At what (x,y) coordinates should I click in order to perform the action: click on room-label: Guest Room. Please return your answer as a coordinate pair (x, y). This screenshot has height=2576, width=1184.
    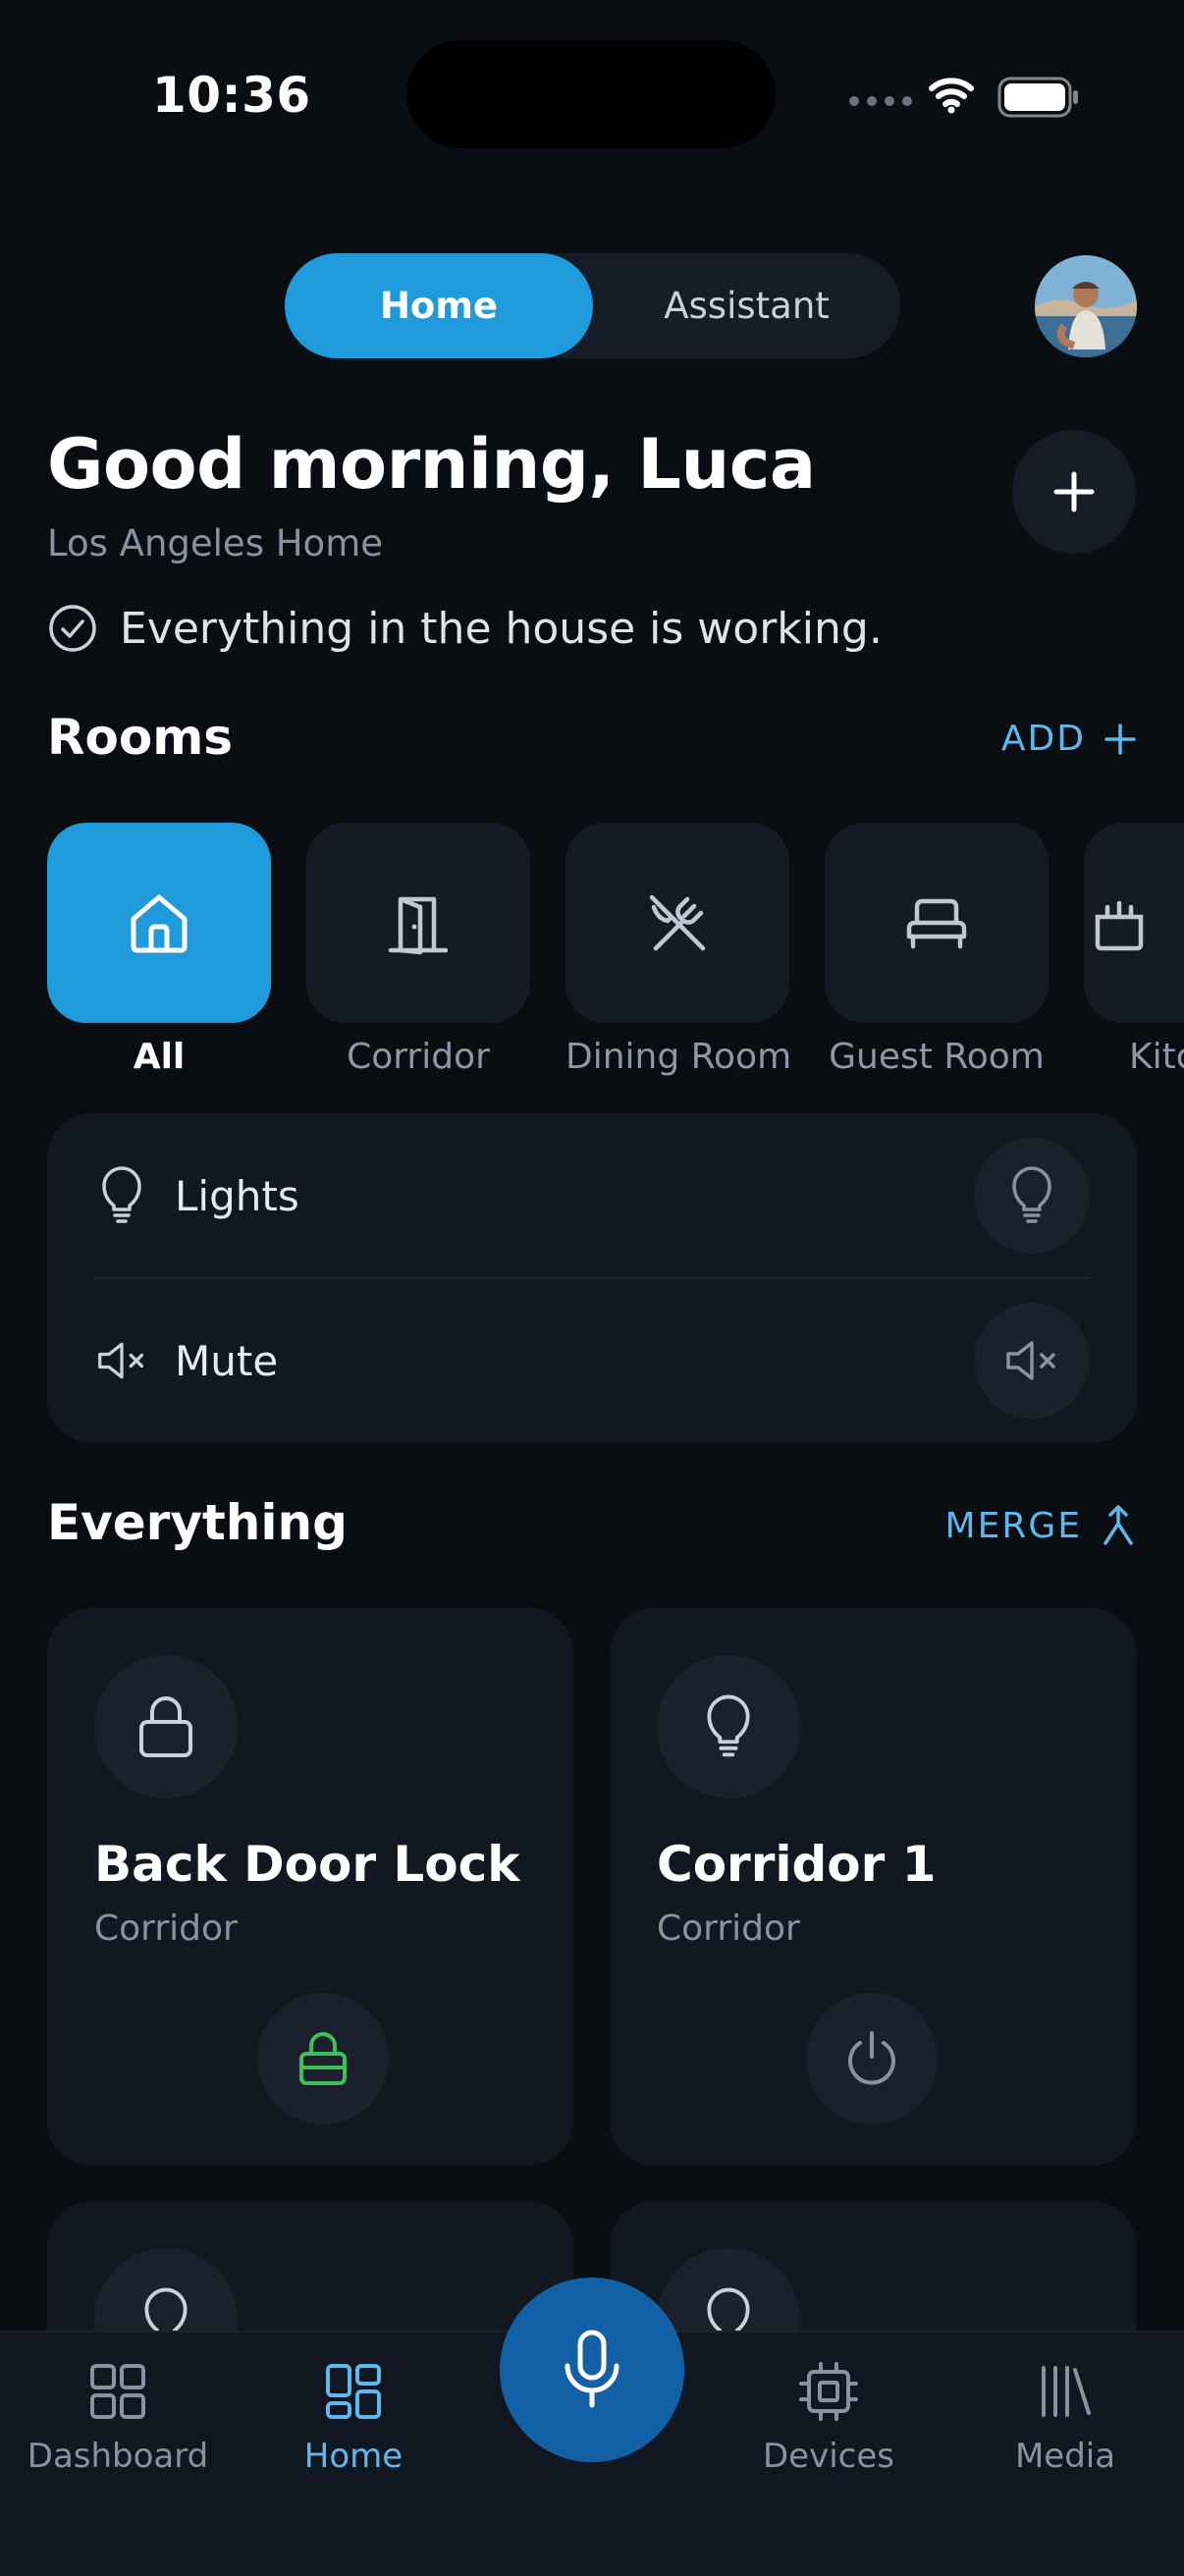
    Looking at the image, I should click on (937, 1057).